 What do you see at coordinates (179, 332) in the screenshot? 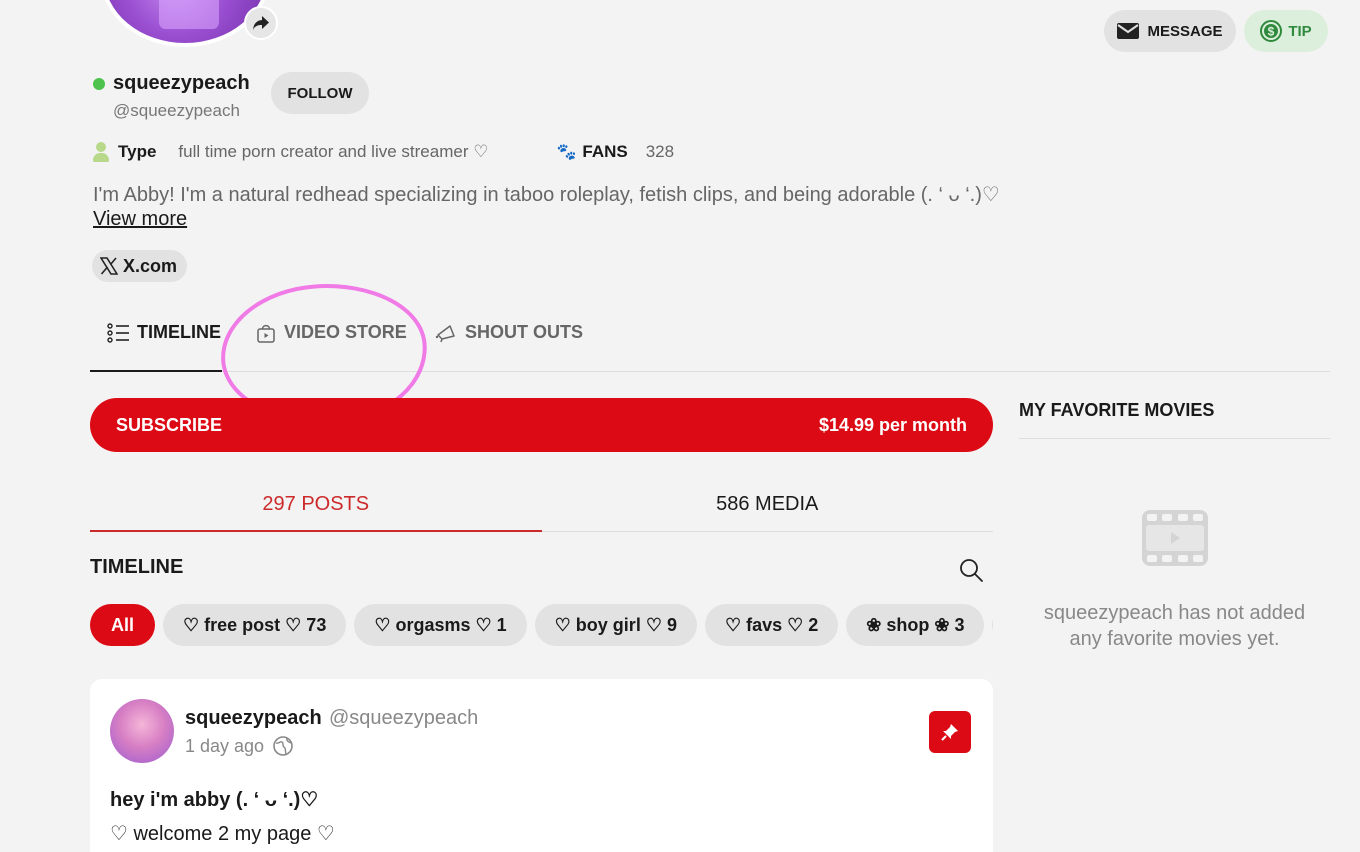
I see `tab-timeline-label: TIMELINE` at bounding box center [179, 332].